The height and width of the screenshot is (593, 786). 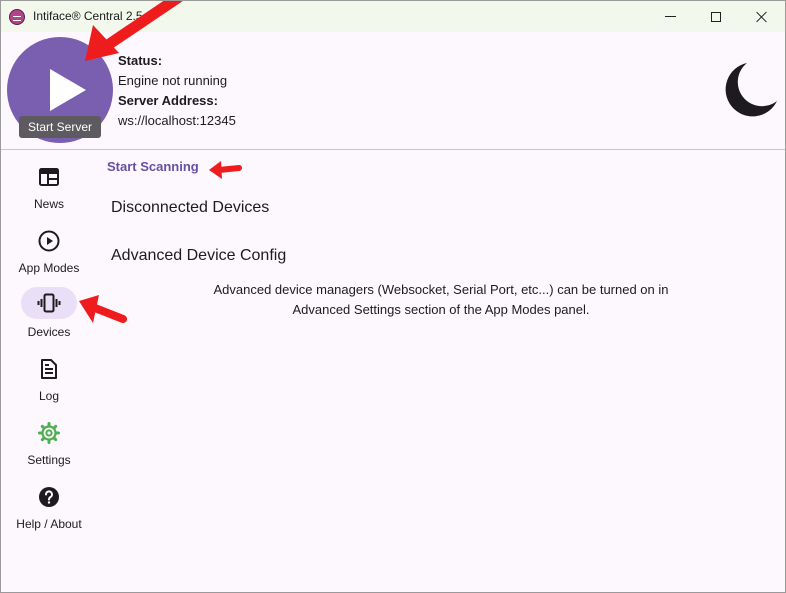 What do you see at coordinates (168, 100) in the screenshot?
I see `server-address-label: Server Address:` at bounding box center [168, 100].